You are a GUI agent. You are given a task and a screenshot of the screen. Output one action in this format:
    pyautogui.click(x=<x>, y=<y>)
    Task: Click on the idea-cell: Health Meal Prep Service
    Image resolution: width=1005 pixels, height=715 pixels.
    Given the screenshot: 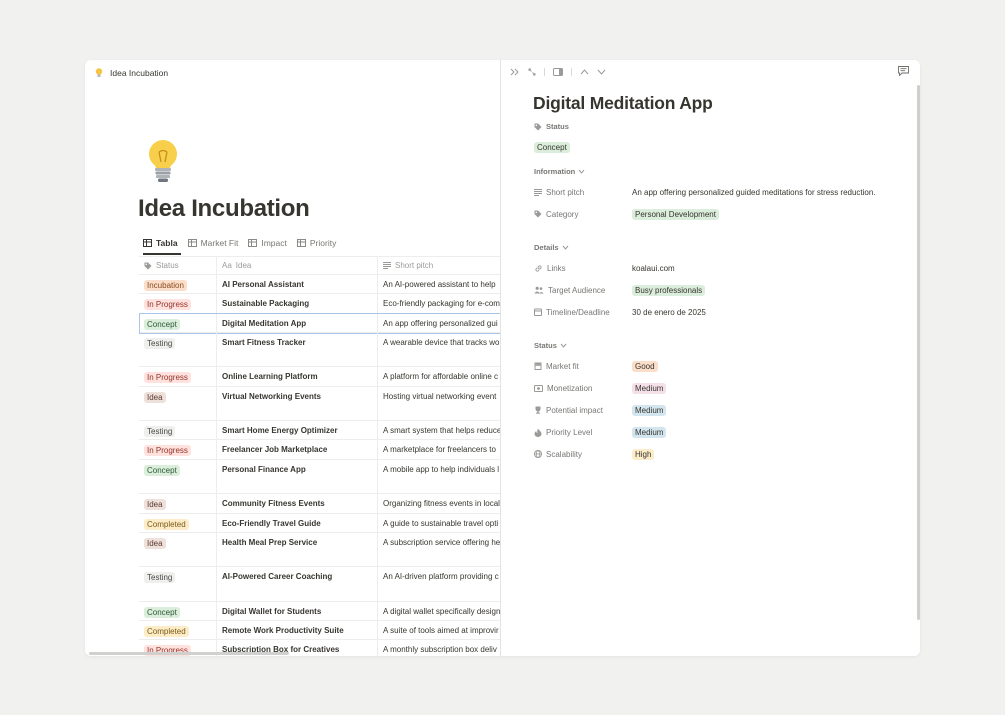 What is the action you would take?
    pyautogui.click(x=297, y=549)
    